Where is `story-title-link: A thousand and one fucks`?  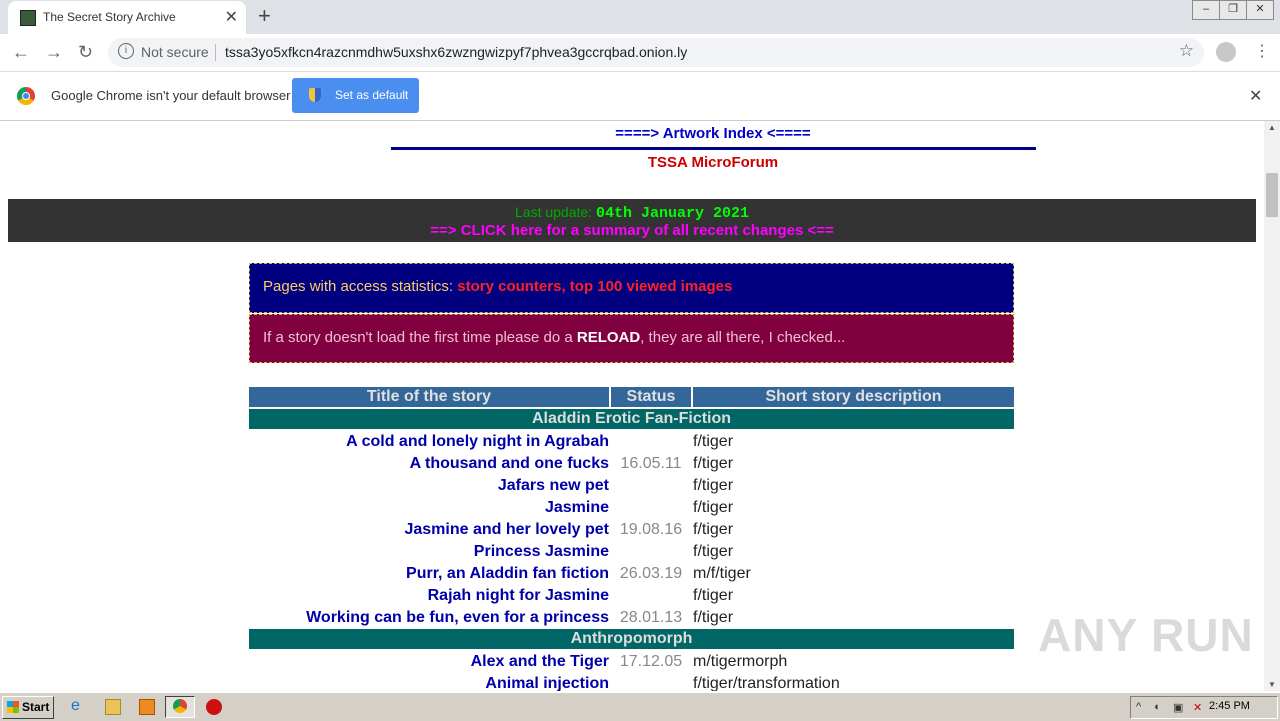 story-title-link: A thousand and one fucks is located at coordinates (429, 464).